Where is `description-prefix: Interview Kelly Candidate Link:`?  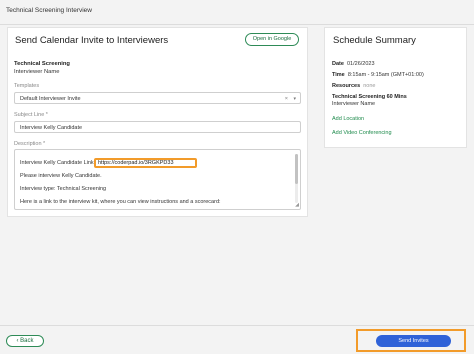
description-prefix: Interview Kelly Candidate Link: is located at coordinates (58, 163).